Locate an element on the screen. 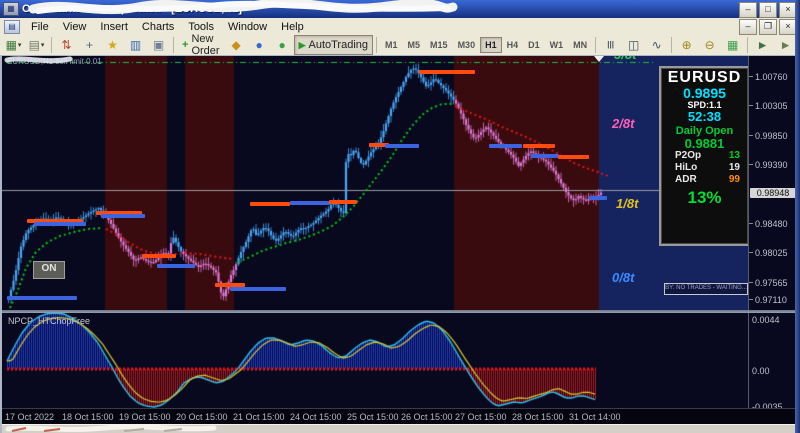  symbol-label: EURUSD,H1 sell limit 0.01 is located at coordinates (54, 61).